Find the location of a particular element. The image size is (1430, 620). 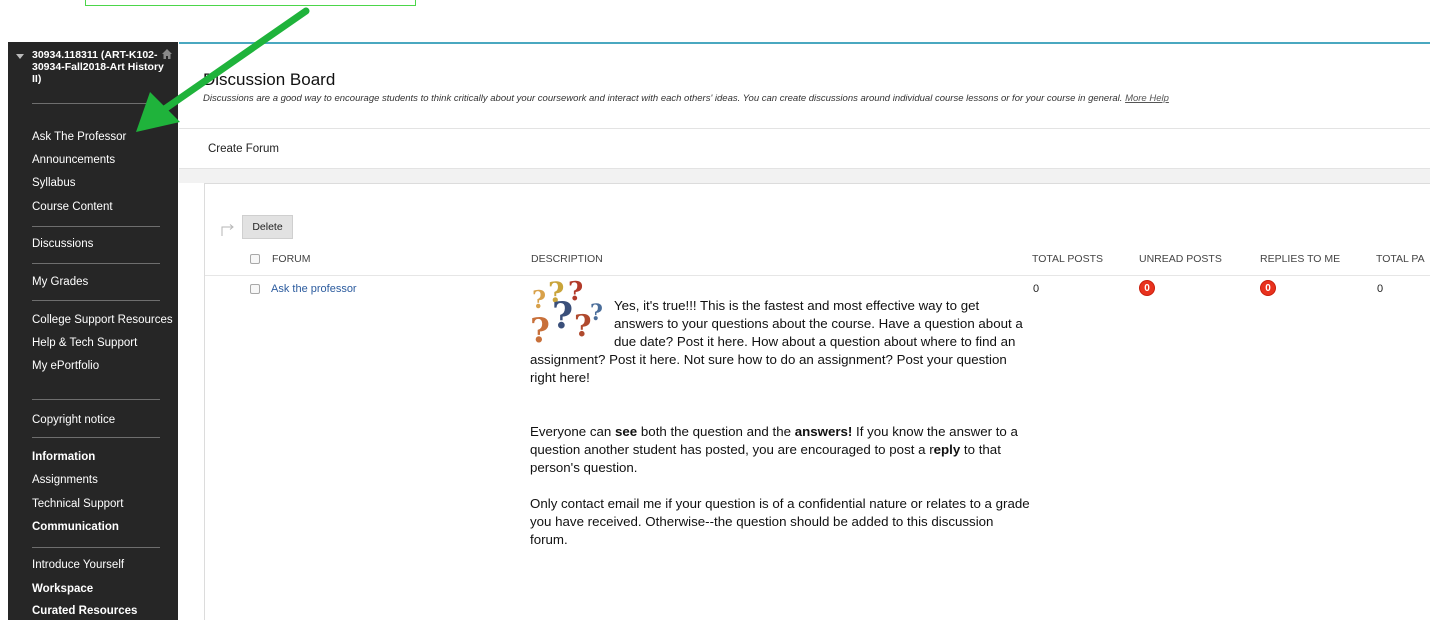

sidebar-item-announcements: Announcements is located at coordinates (73, 160).